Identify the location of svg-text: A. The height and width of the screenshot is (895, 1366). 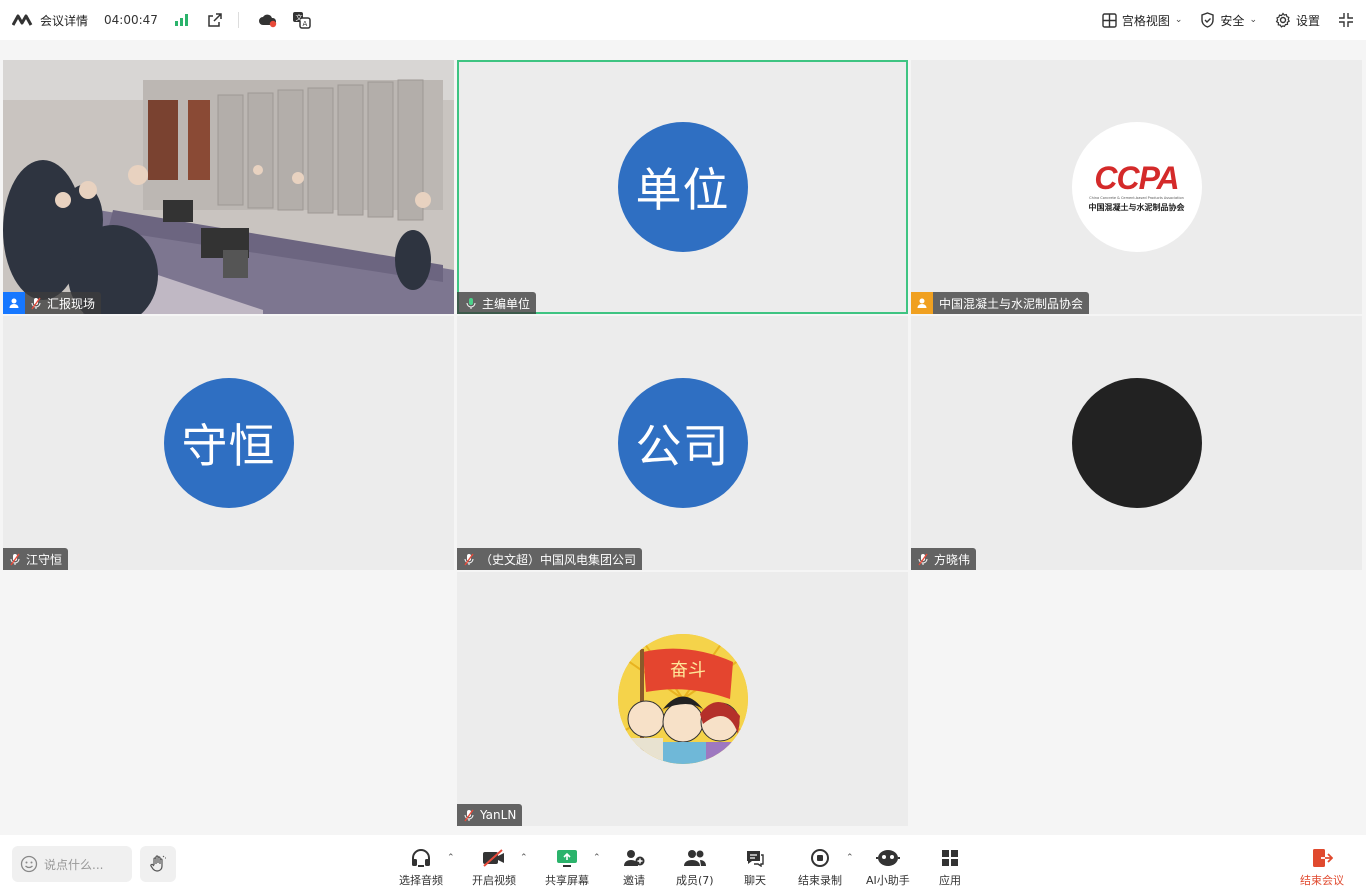
(304, 24).